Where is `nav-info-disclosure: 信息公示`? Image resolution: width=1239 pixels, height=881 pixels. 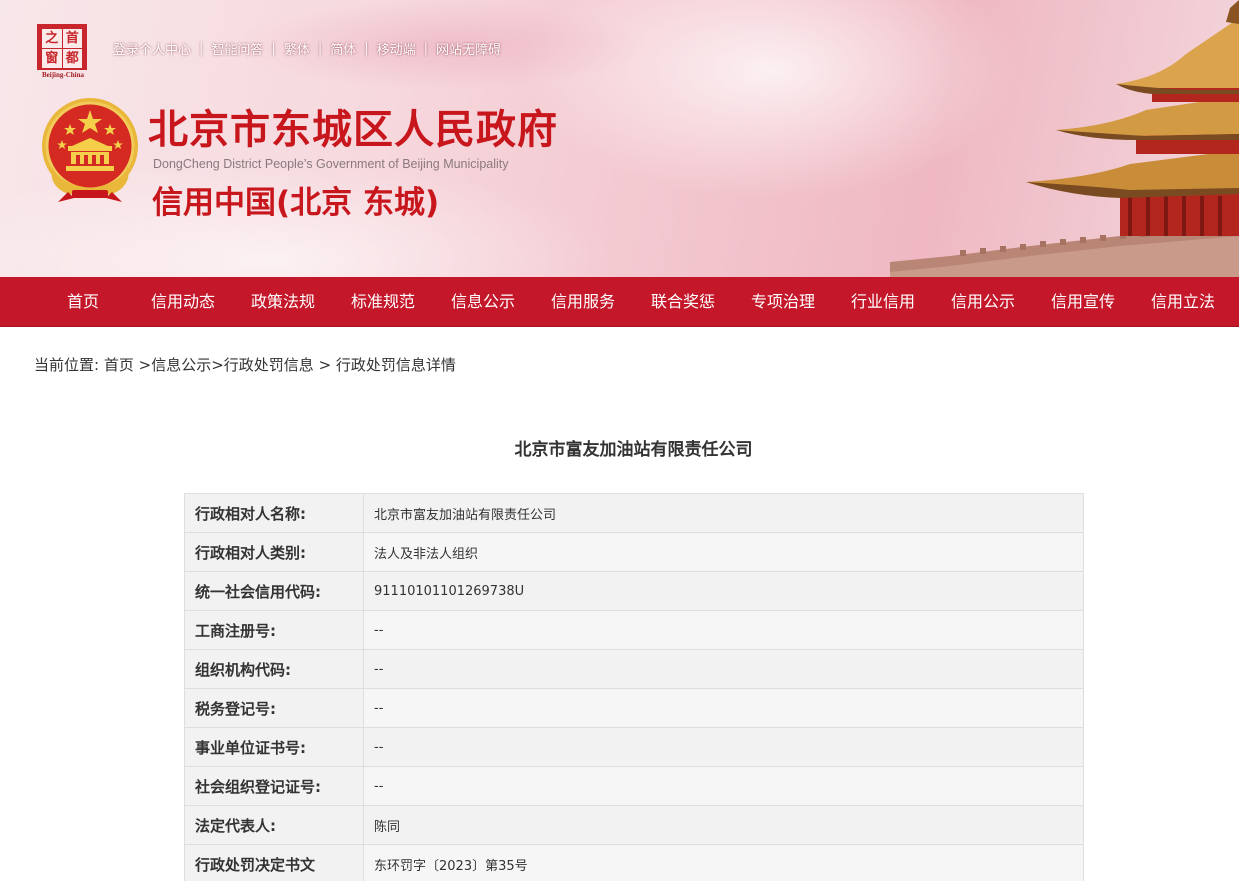 nav-info-disclosure: 信息公示 is located at coordinates (483, 302).